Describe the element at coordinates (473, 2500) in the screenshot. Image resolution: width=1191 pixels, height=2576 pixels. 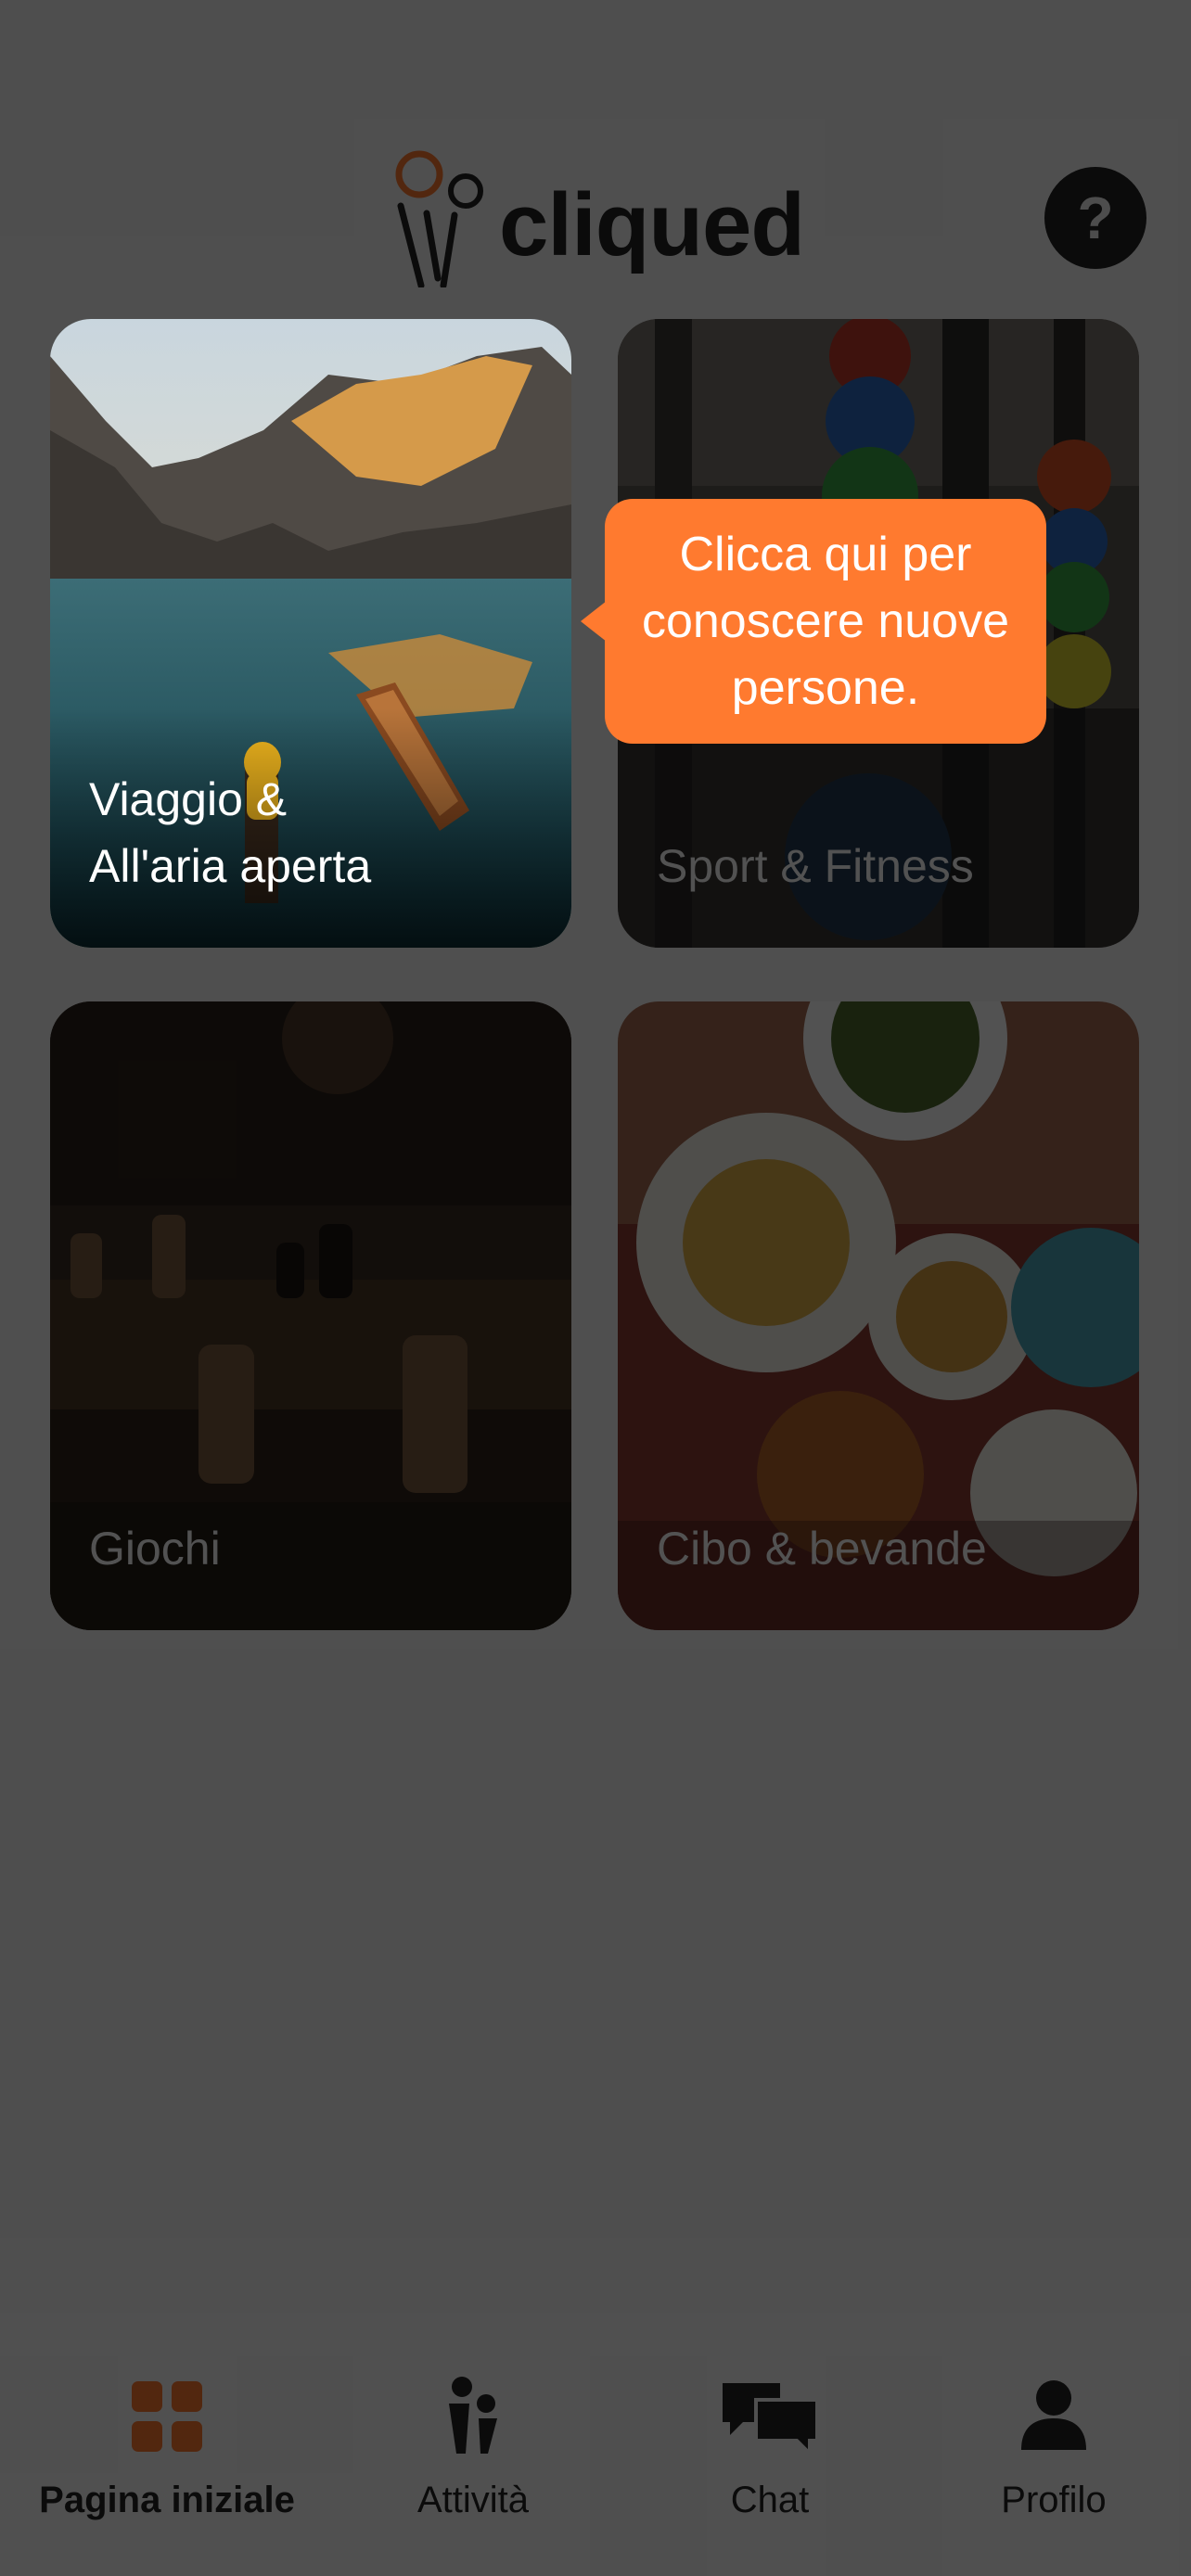
I see `tab-label: Attività` at that location.